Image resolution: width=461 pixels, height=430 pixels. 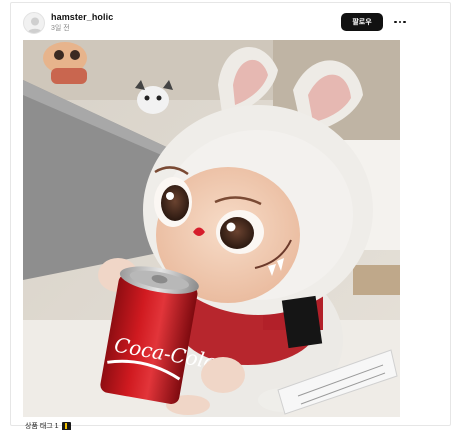 I want to click on more-options-icon, so click(x=400, y=22).